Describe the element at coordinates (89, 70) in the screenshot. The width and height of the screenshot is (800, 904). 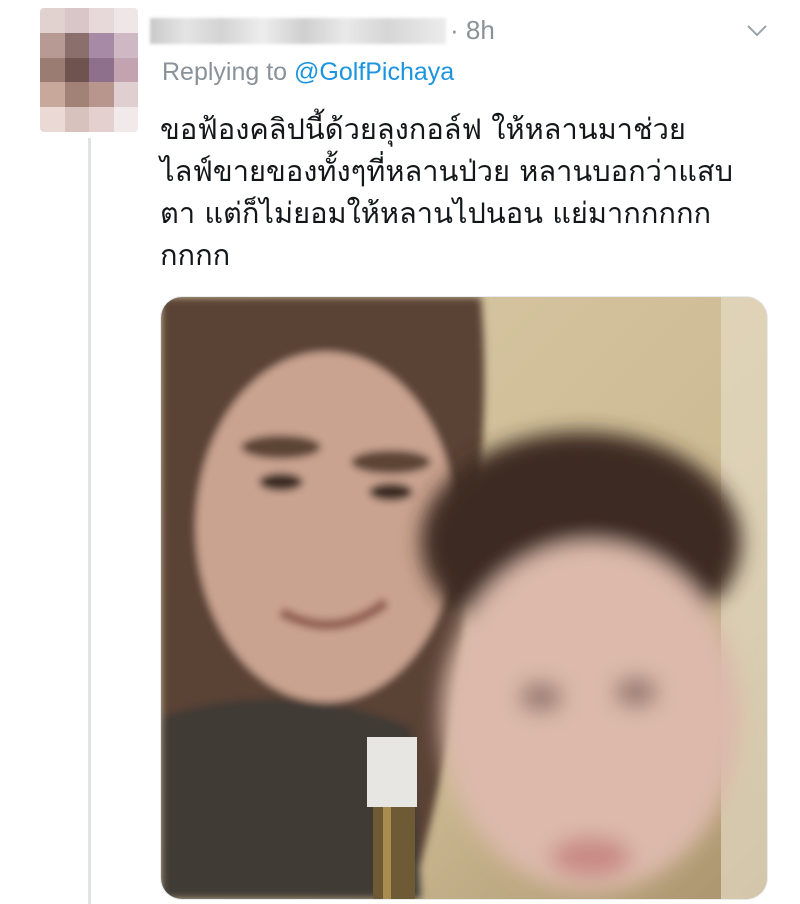
I see `avatar` at that location.